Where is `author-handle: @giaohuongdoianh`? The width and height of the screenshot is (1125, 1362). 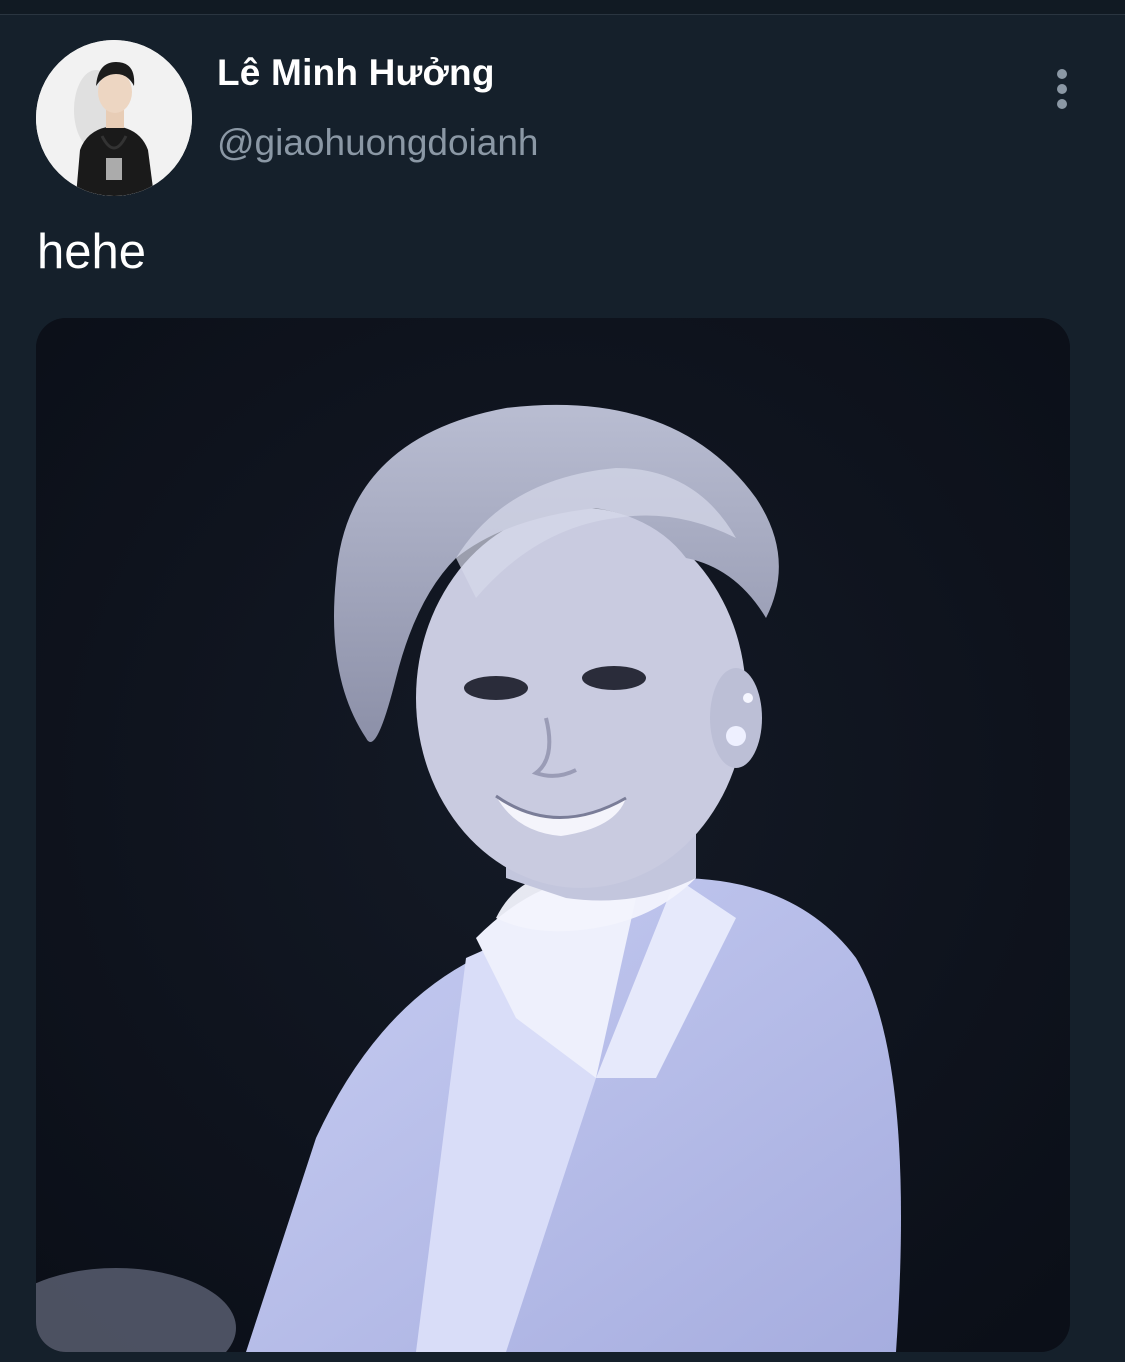 author-handle: @giaohuongdoianh is located at coordinates (378, 143).